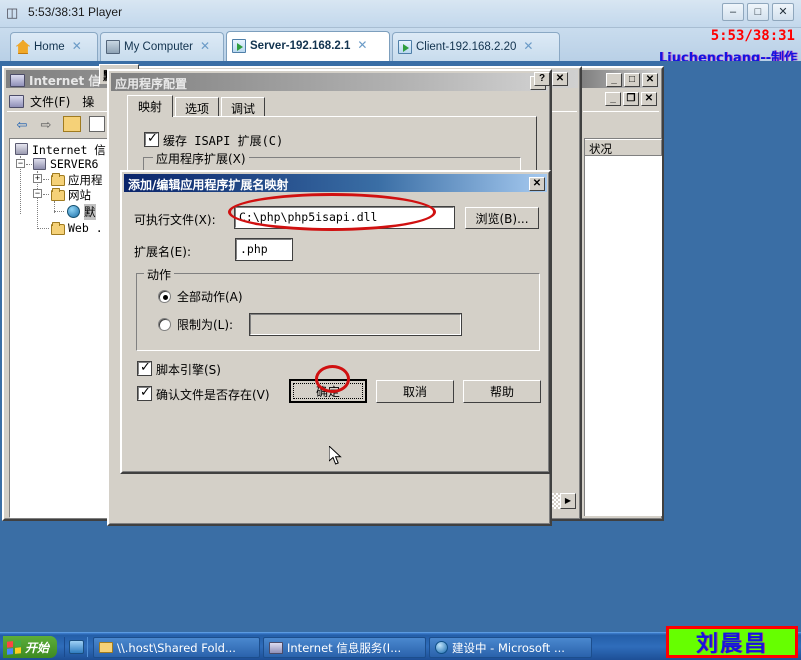  Describe the element at coordinates (205, 325) in the screenshot. I see `limit-to-label: 限制为(L):` at that location.